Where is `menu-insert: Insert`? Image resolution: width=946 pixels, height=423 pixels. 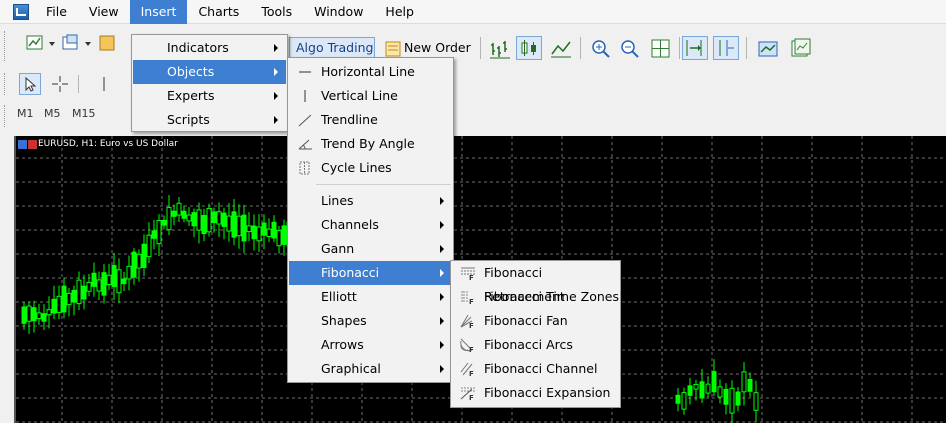
menu-insert: Insert is located at coordinates (158, 12).